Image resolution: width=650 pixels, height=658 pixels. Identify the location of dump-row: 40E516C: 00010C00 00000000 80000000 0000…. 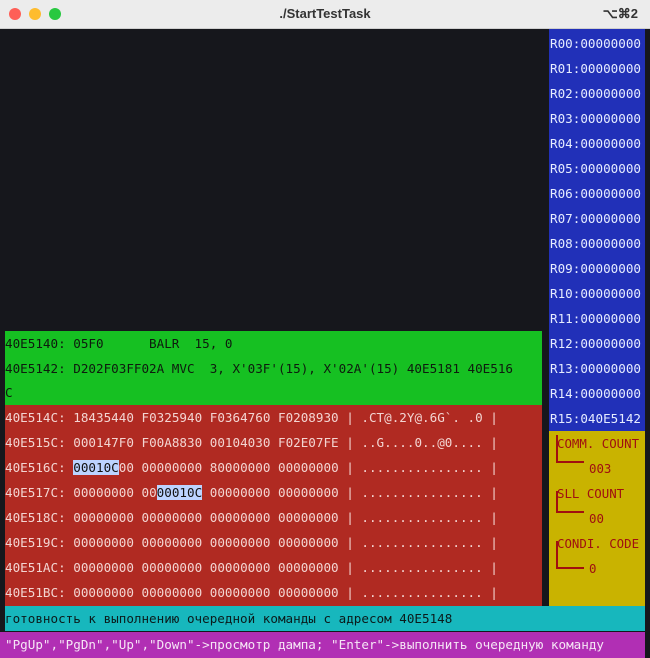
(273, 468).